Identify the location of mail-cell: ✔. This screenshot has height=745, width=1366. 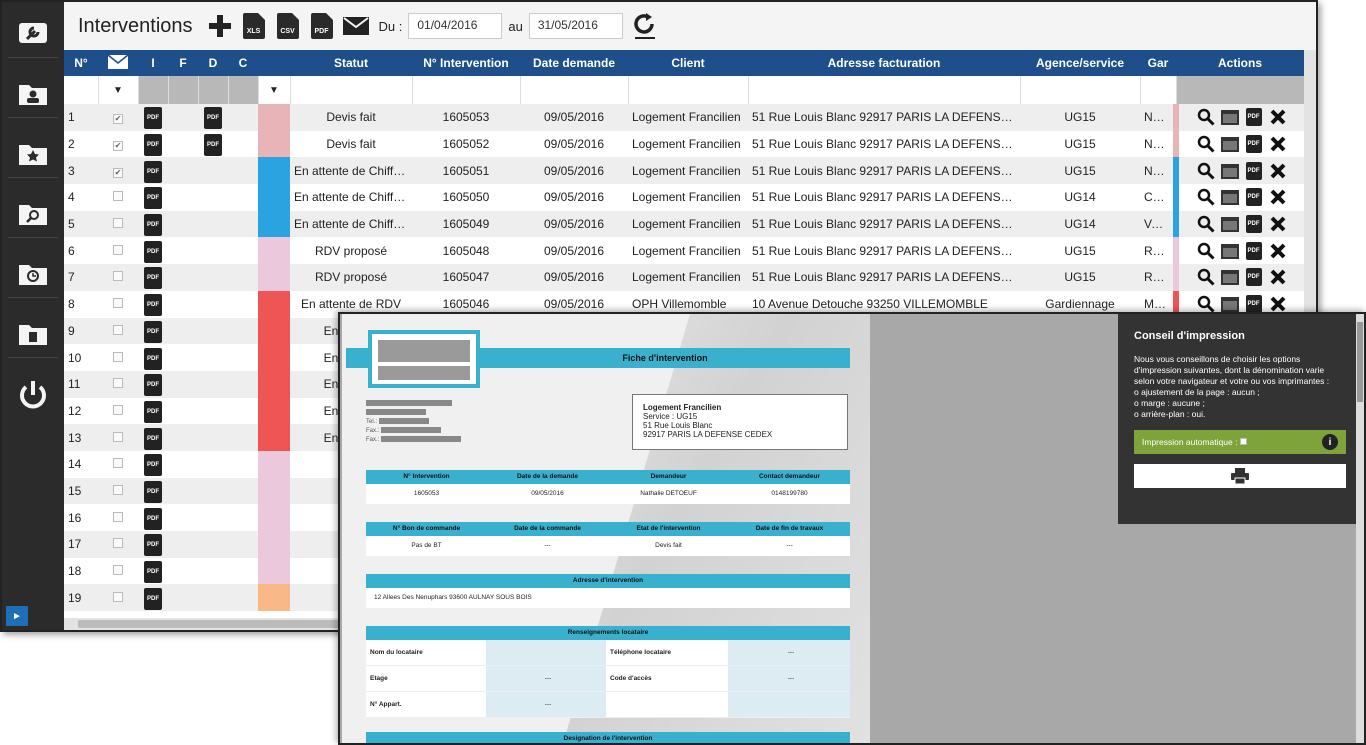
(118, 171).